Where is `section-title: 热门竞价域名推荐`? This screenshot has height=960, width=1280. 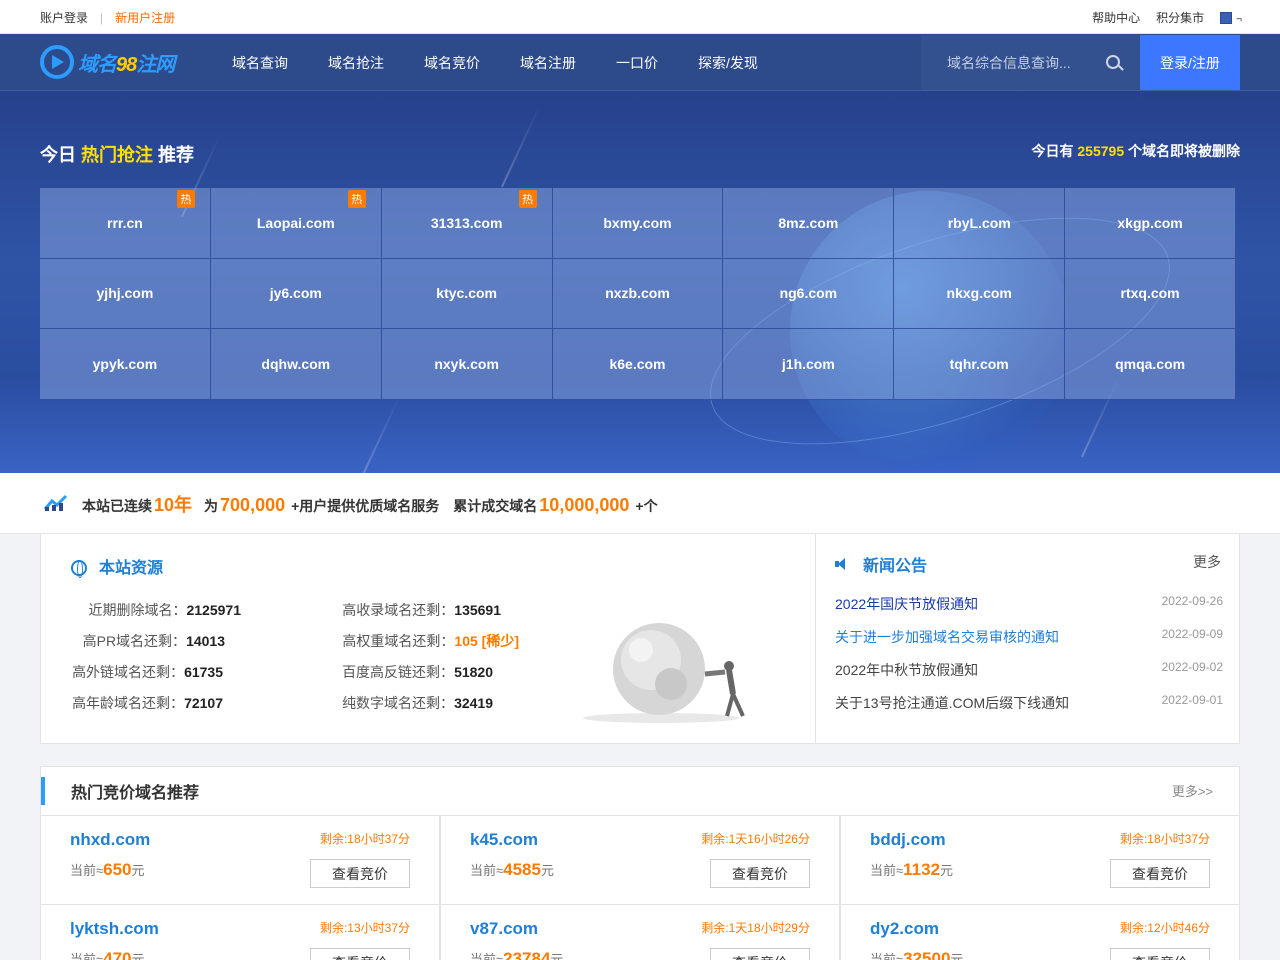
section-title: 热门竞价域名推荐 is located at coordinates (135, 793).